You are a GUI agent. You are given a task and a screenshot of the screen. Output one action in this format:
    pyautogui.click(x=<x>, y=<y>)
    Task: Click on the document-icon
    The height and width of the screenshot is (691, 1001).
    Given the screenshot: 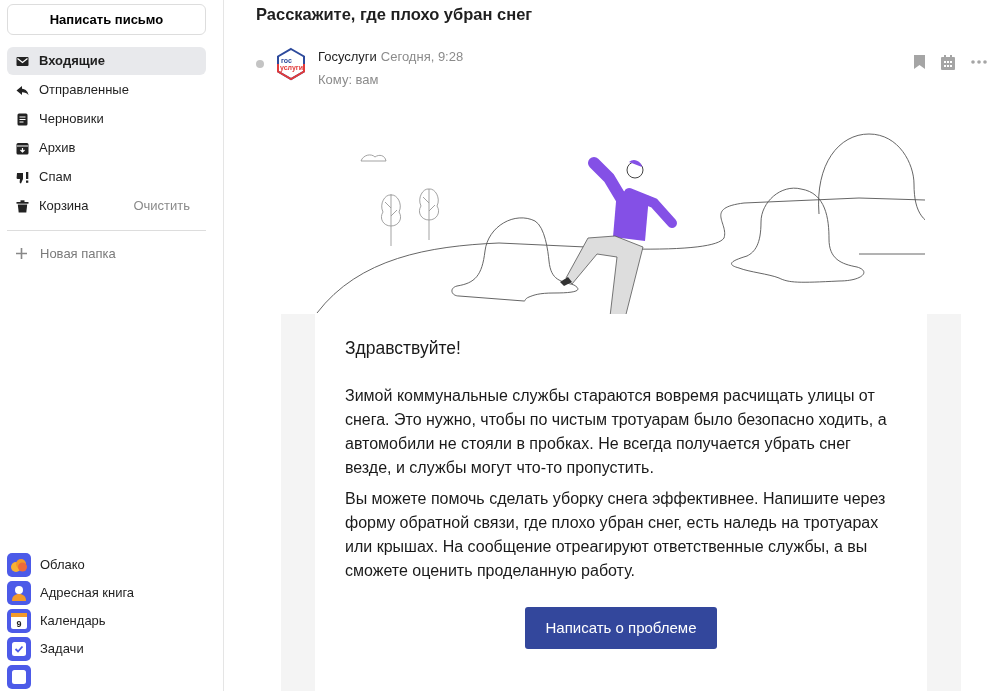 What is the action you would take?
    pyautogui.click(x=22, y=119)
    